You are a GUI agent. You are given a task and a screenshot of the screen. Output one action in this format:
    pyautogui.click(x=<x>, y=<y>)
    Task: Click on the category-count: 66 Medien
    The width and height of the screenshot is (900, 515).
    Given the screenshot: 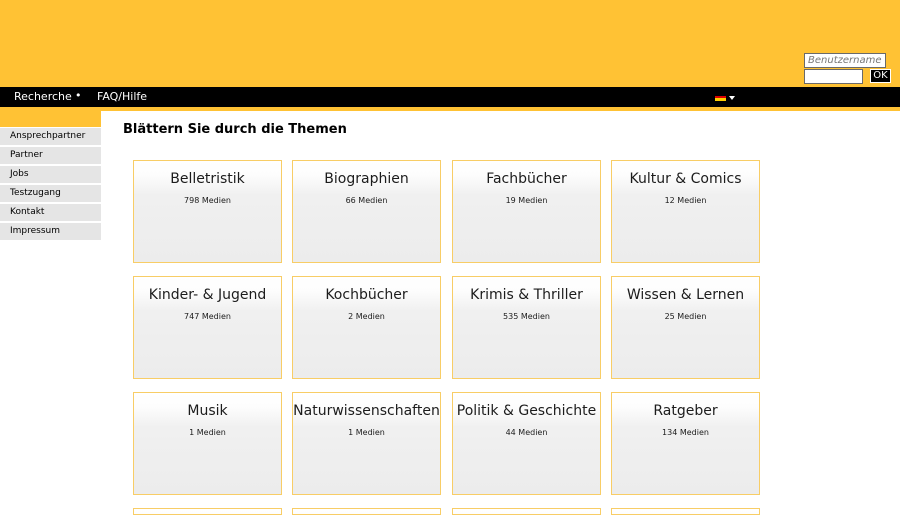 What is the action you would take?
    pyautogui.click(x=366, y=200)
    